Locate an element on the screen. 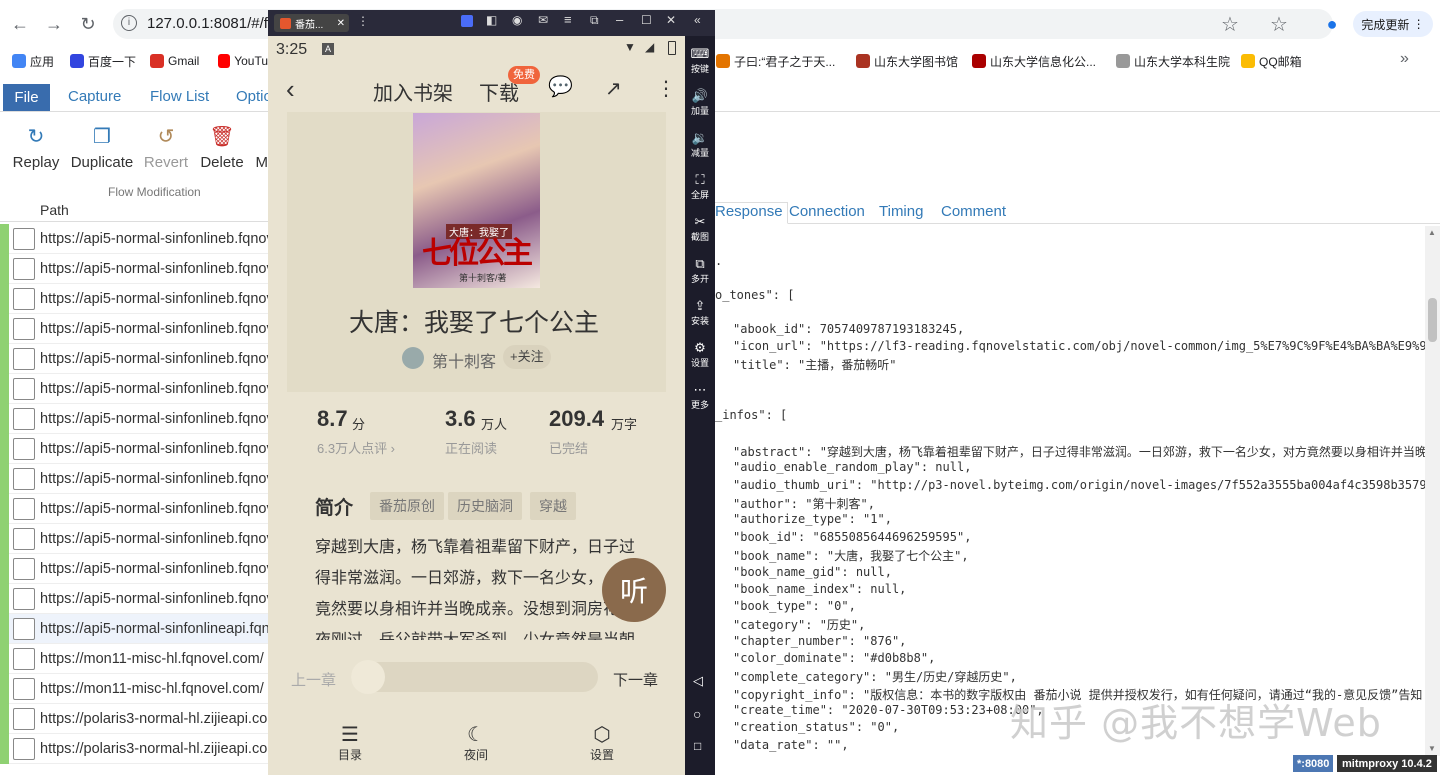 This screenshot has width=1440, height=775. path-column-header: Path is located at coordinates (54, 210).